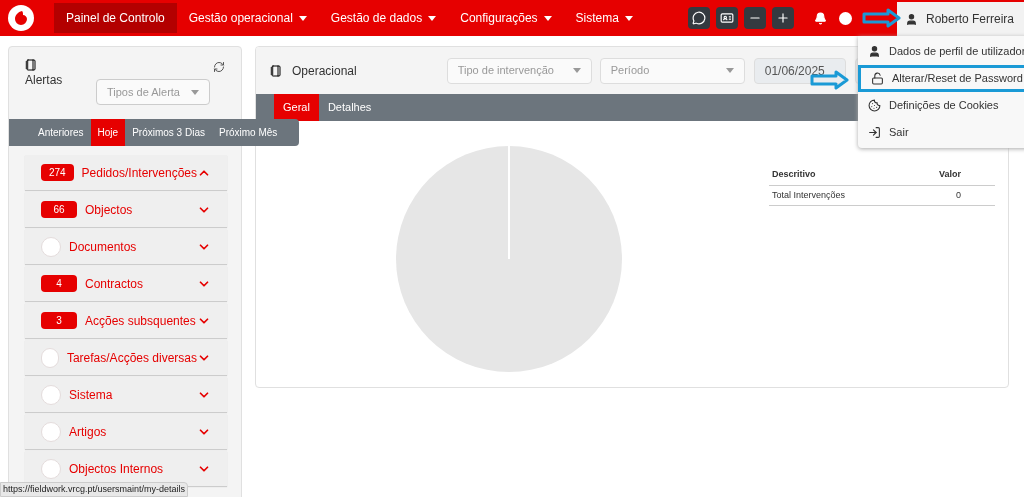 This screenshot has height=497, width=1024. I want to click on period-select: Período, so click(672, 70).